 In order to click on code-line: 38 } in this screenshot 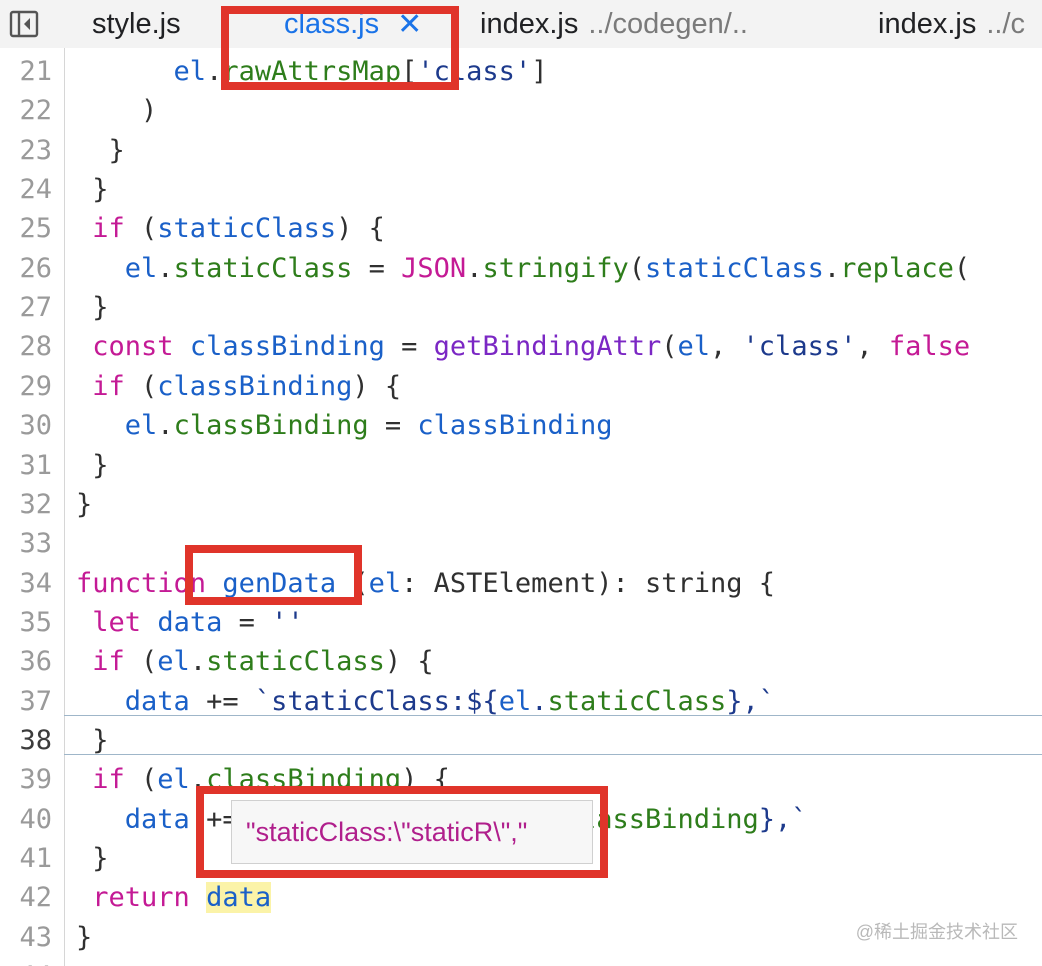, I will do `click(521, 740)`.